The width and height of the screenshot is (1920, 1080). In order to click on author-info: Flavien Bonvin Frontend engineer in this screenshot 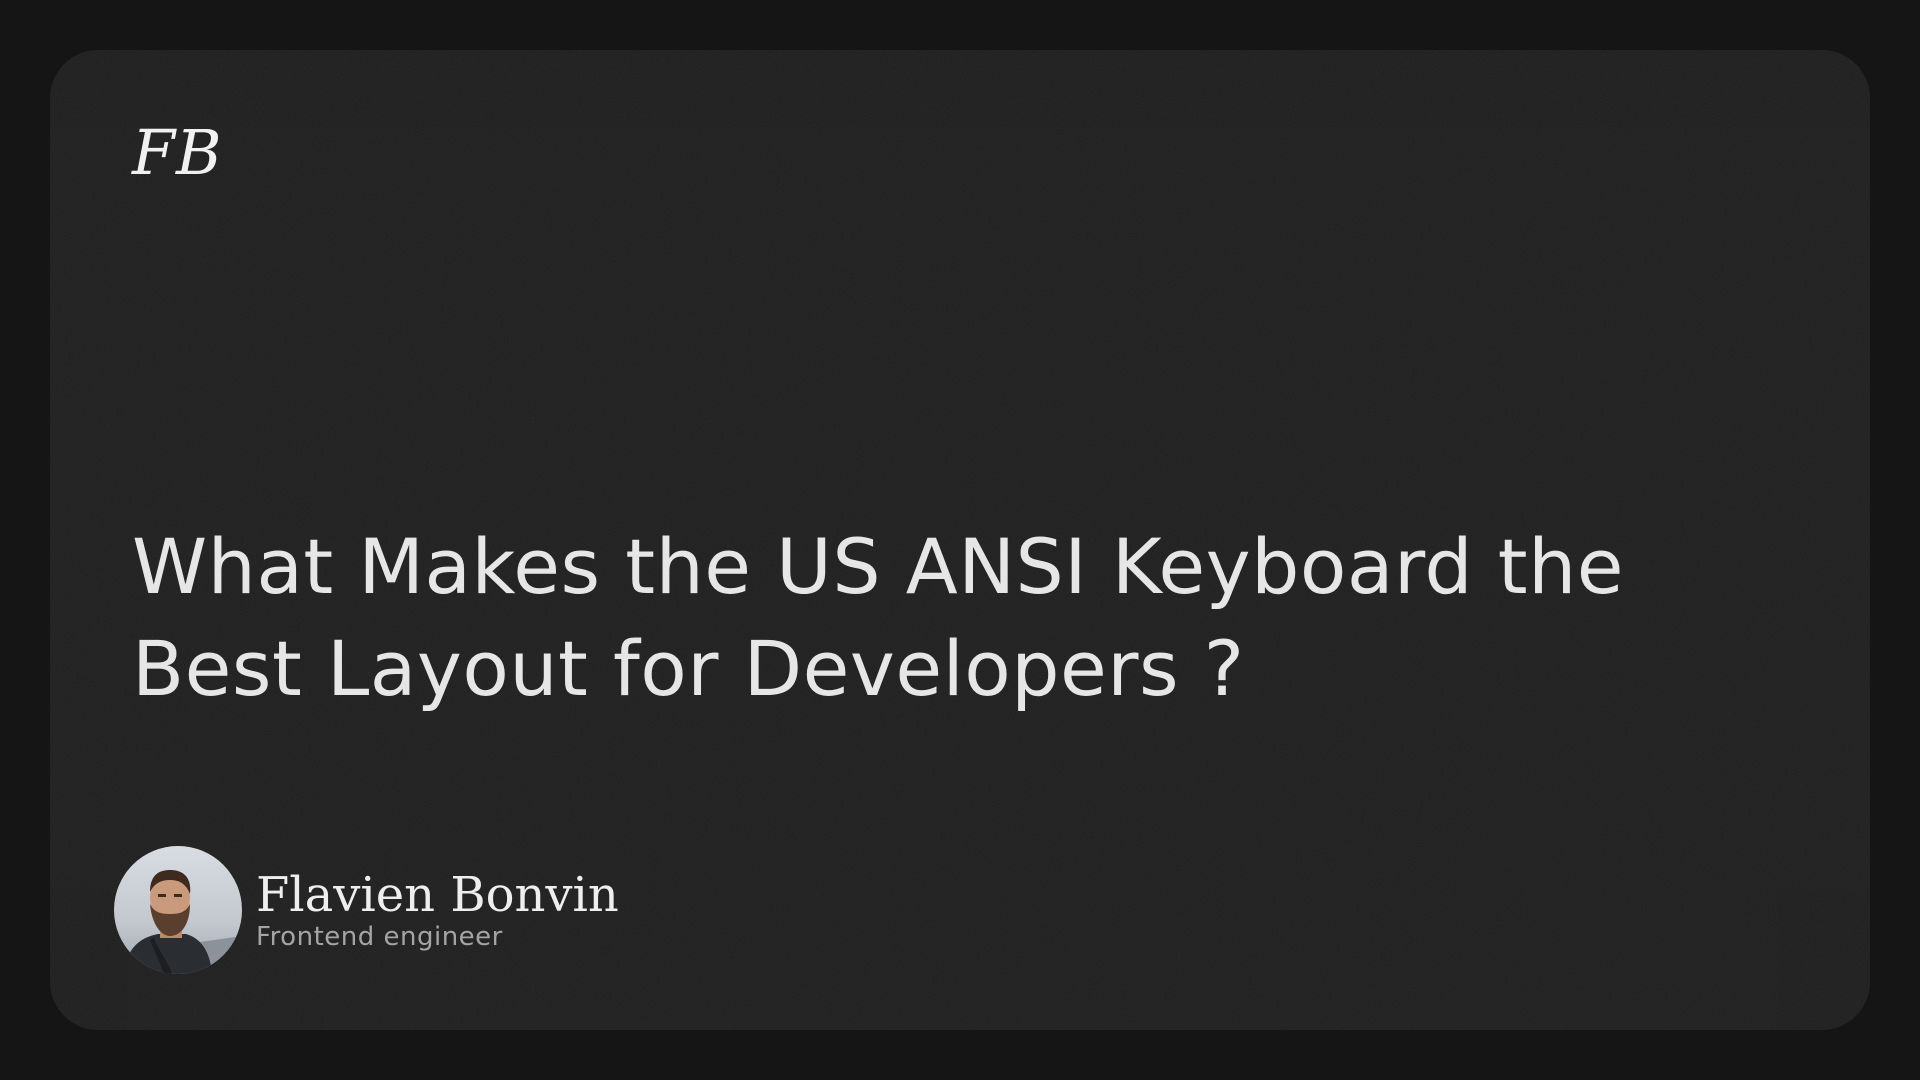, I will do `click(437, 910)`.